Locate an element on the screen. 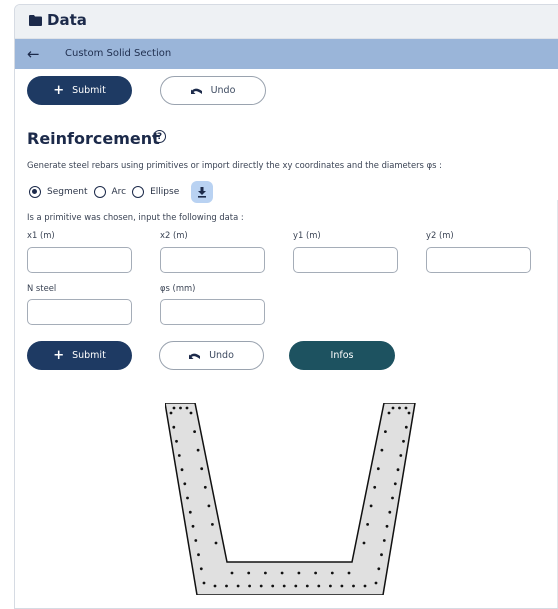 The height and width of the screenshot is (609, 558). arc-radio-label: Arc is located at coordinates (119, 192).